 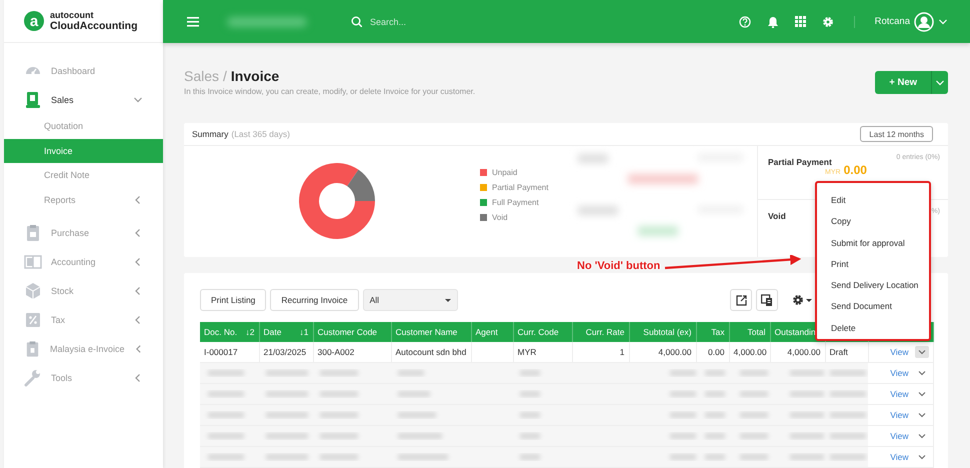 What do you see at coordinates (273, 332) in the screenshot?
I see `column-header: Date` at bounding box center [273, 332].